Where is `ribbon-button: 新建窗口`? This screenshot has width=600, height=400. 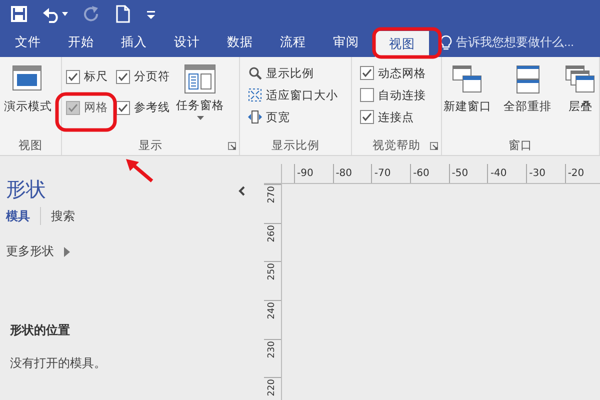 ribbon-button: 新建窗口 is located at coordinates (468, 89).